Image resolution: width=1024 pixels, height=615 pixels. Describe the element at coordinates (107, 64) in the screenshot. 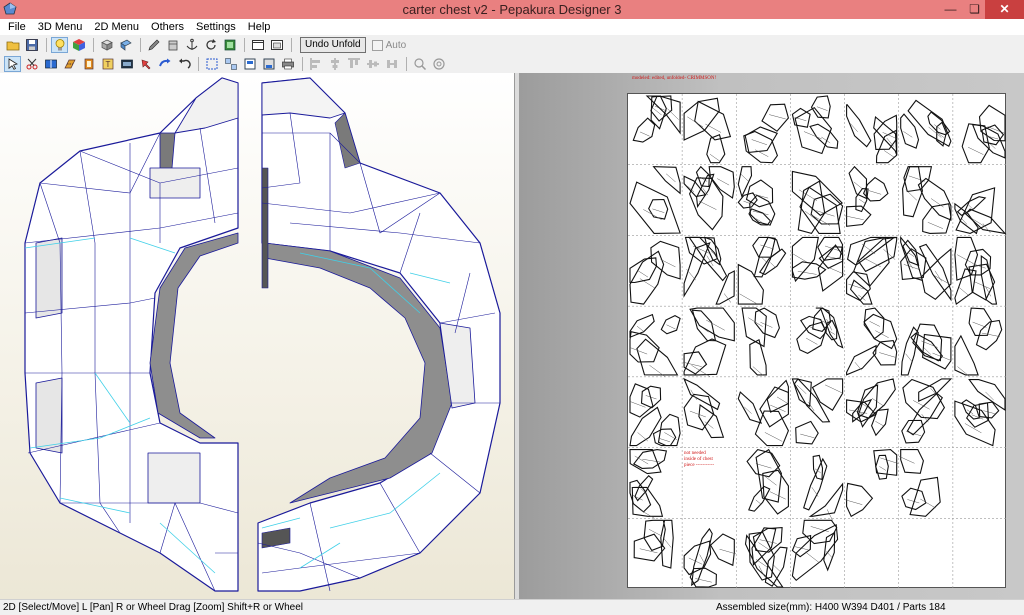

I see `texture-icon: T` at that location.